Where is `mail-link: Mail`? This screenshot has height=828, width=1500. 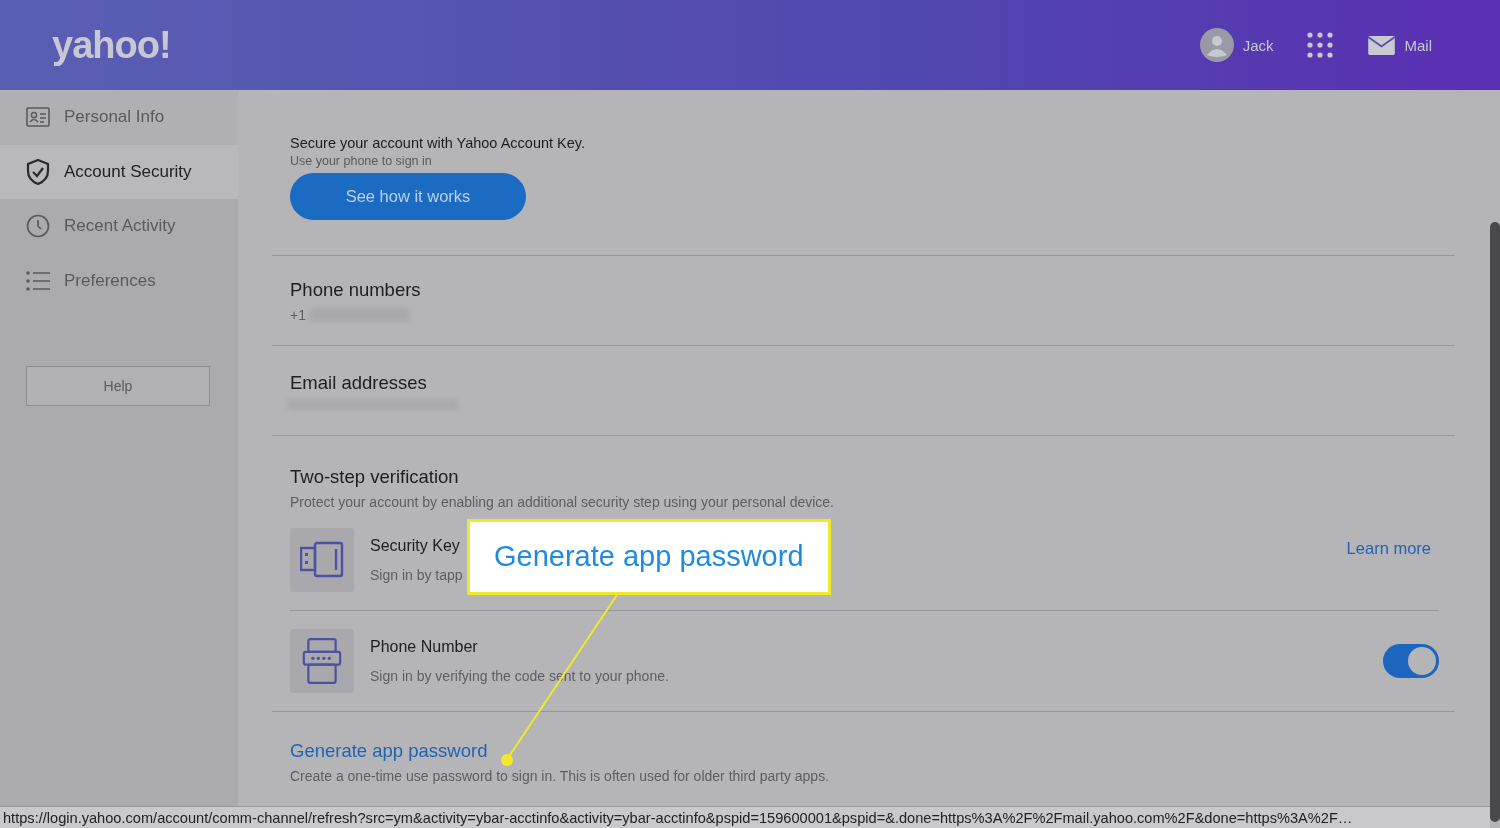 mail-link: Mail is located at coordinates (1418, 45).